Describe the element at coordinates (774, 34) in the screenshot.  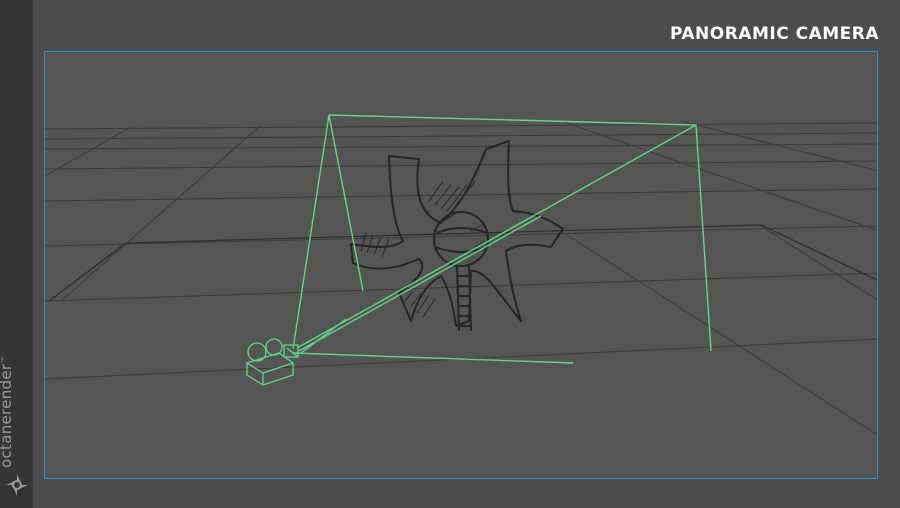
I see `page-title: PANORAMIC CAMERA` at that location.